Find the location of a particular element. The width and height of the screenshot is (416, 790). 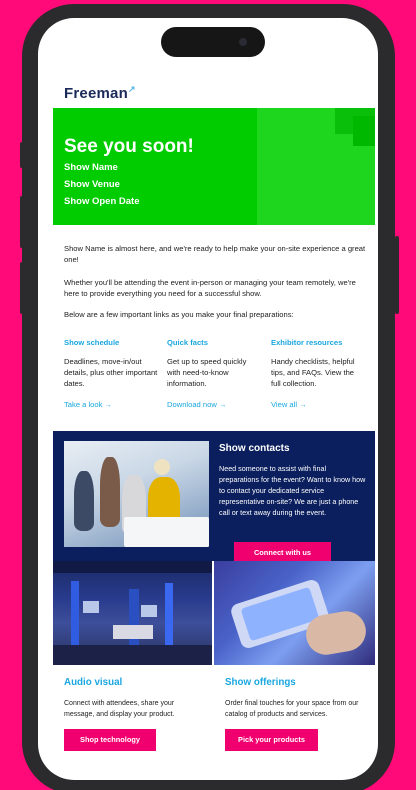

freeman-logo: Freeman↗ is located at coordinates (100, 93).